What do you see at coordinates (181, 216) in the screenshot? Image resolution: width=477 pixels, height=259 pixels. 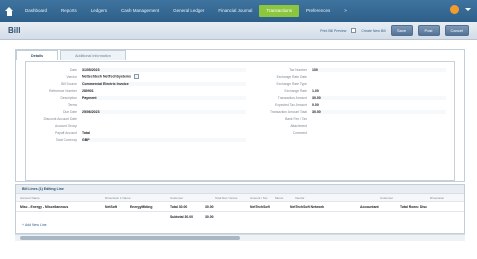 I see `table-cell: Subtotal 30.00` at bounding box center [181, 216].